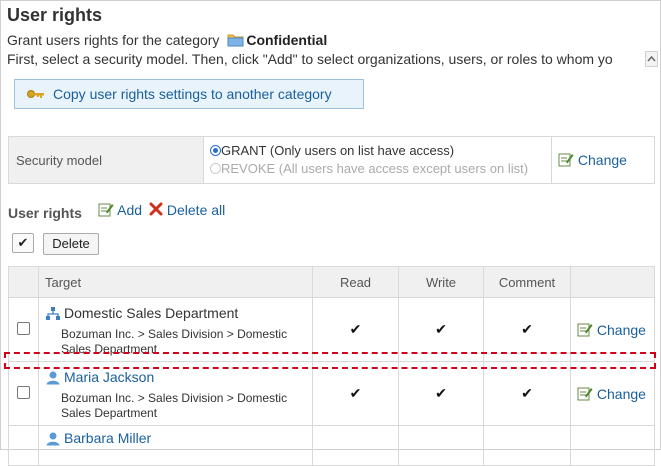 This screenshot has height=466, width=661. I want to click on write-check, so click(441, 445).